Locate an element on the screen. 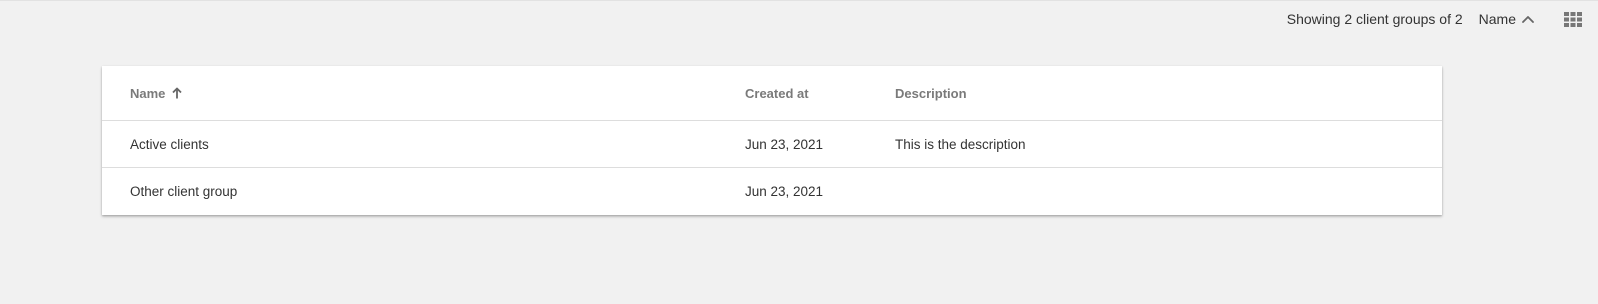 This screenshot has height=304, width=1598. list-toolbar: Showing 2 client groups of 2 Name is located at coordinates (1442, 19).